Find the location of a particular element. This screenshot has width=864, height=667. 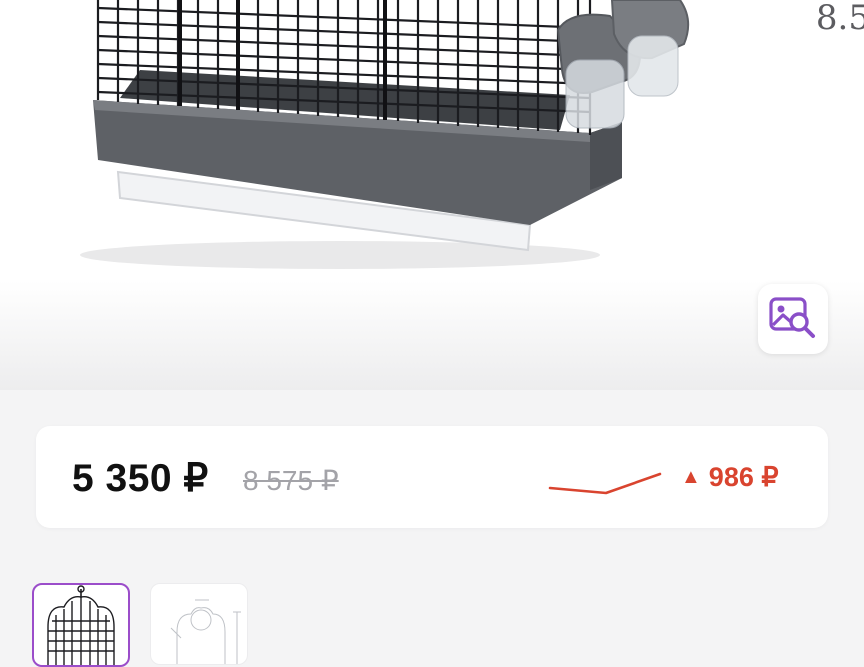

price-change: ▲ 986 ₽ is located at coordinates (730, 477).